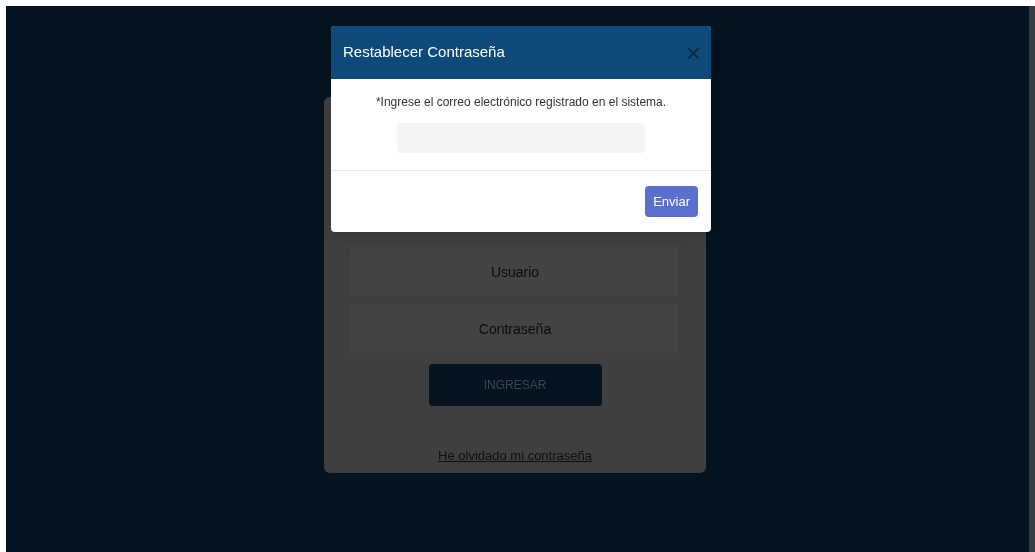 This screenshot has width=1035, height=552. Describe the element at coordinates (515, 271) in the screenshot. I see `username-field: Usuario` at that location.